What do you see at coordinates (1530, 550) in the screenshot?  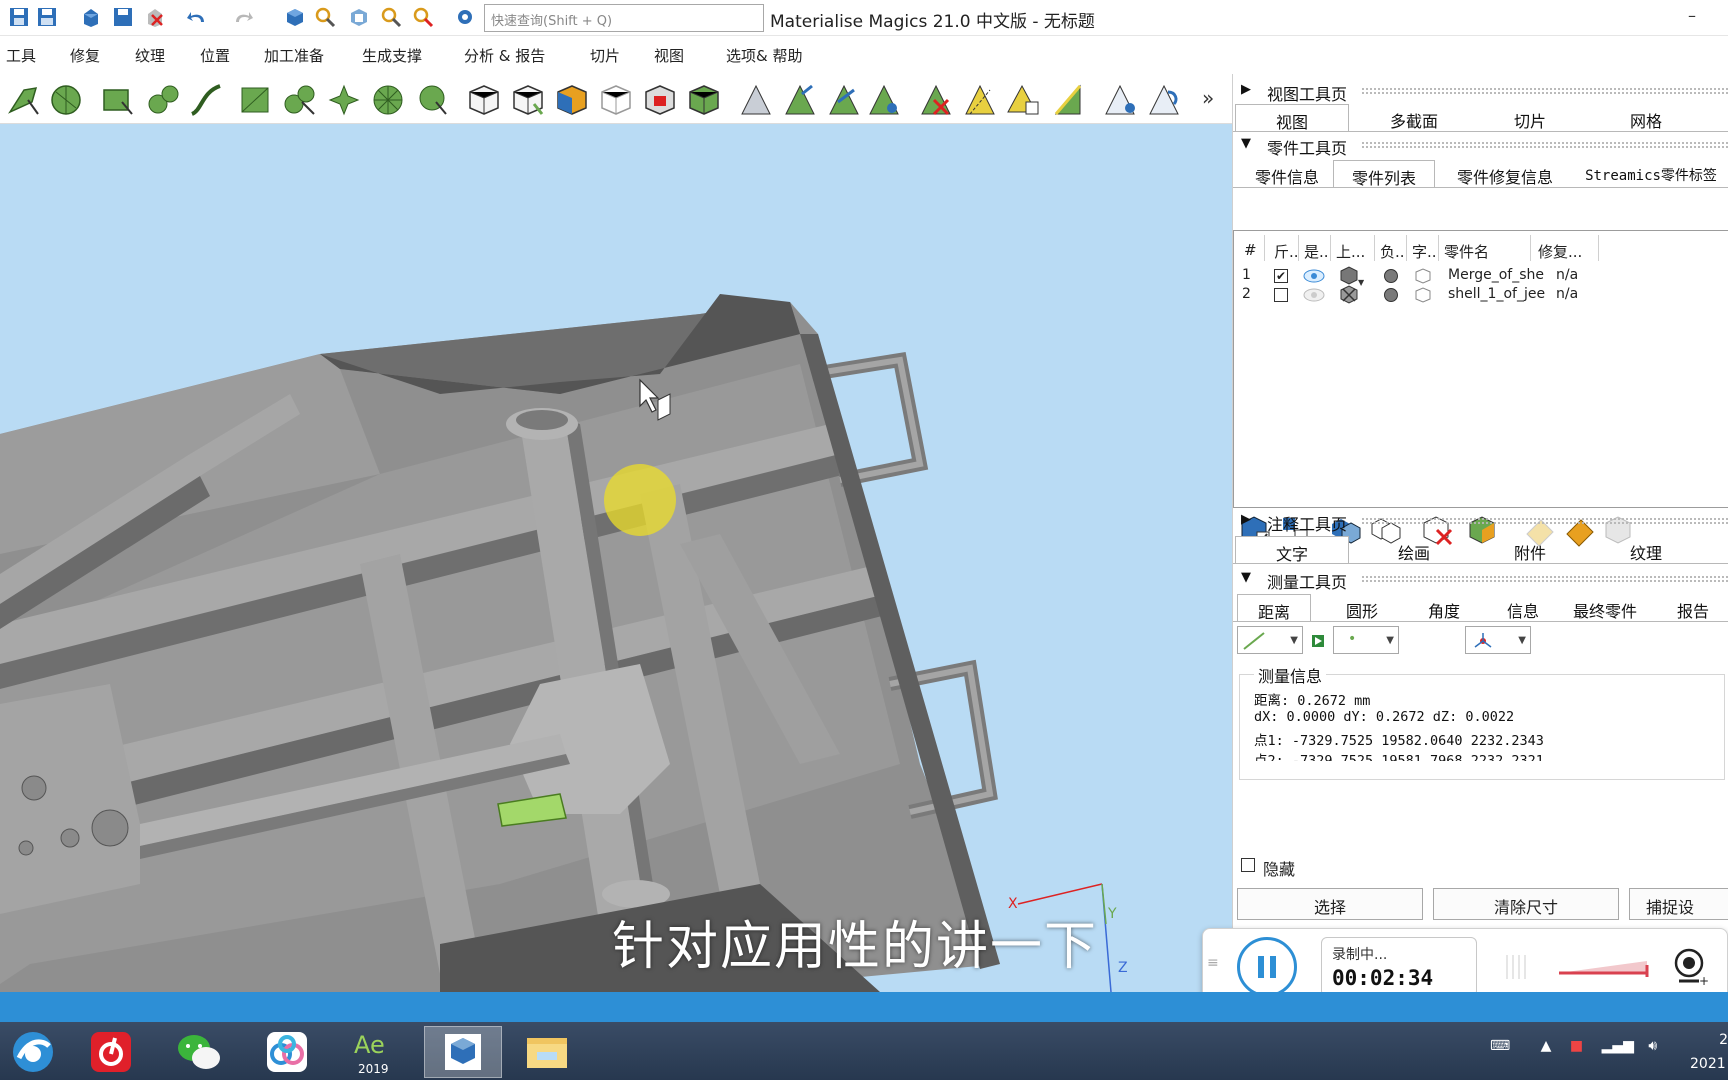 I see `tab-attachment: 附件` at bounding box center [1530, 550].